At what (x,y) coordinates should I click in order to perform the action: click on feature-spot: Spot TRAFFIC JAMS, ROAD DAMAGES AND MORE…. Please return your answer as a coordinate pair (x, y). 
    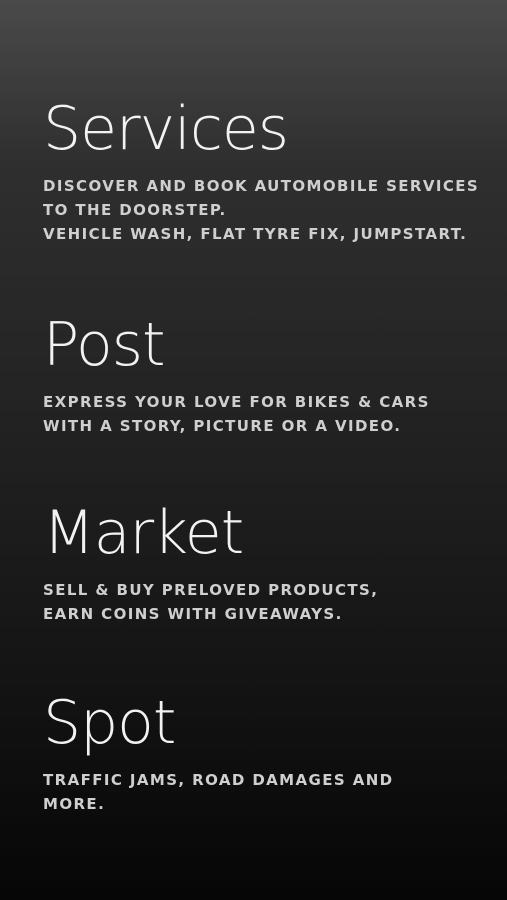
    Looking at the image, I should click on (265, 753).